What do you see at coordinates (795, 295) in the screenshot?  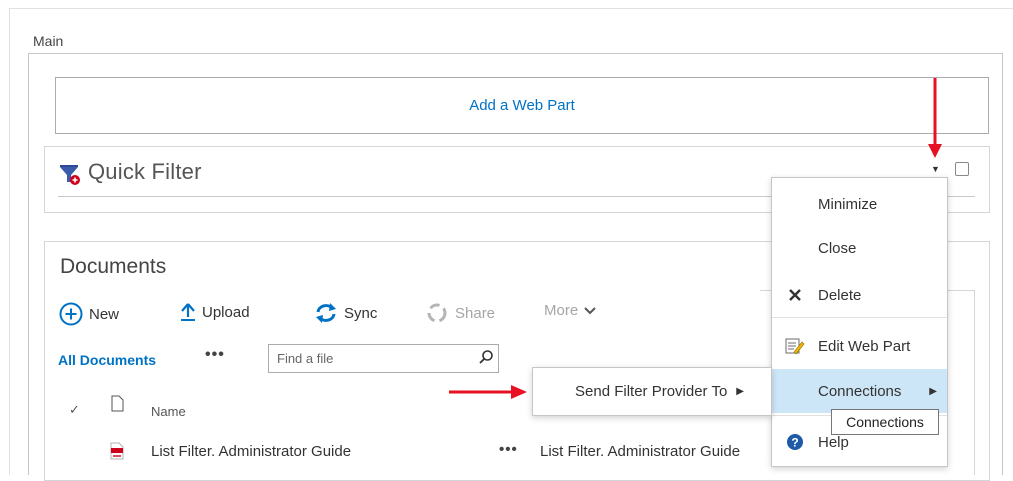 I see `x-icon` at bounding box center [795, 295].